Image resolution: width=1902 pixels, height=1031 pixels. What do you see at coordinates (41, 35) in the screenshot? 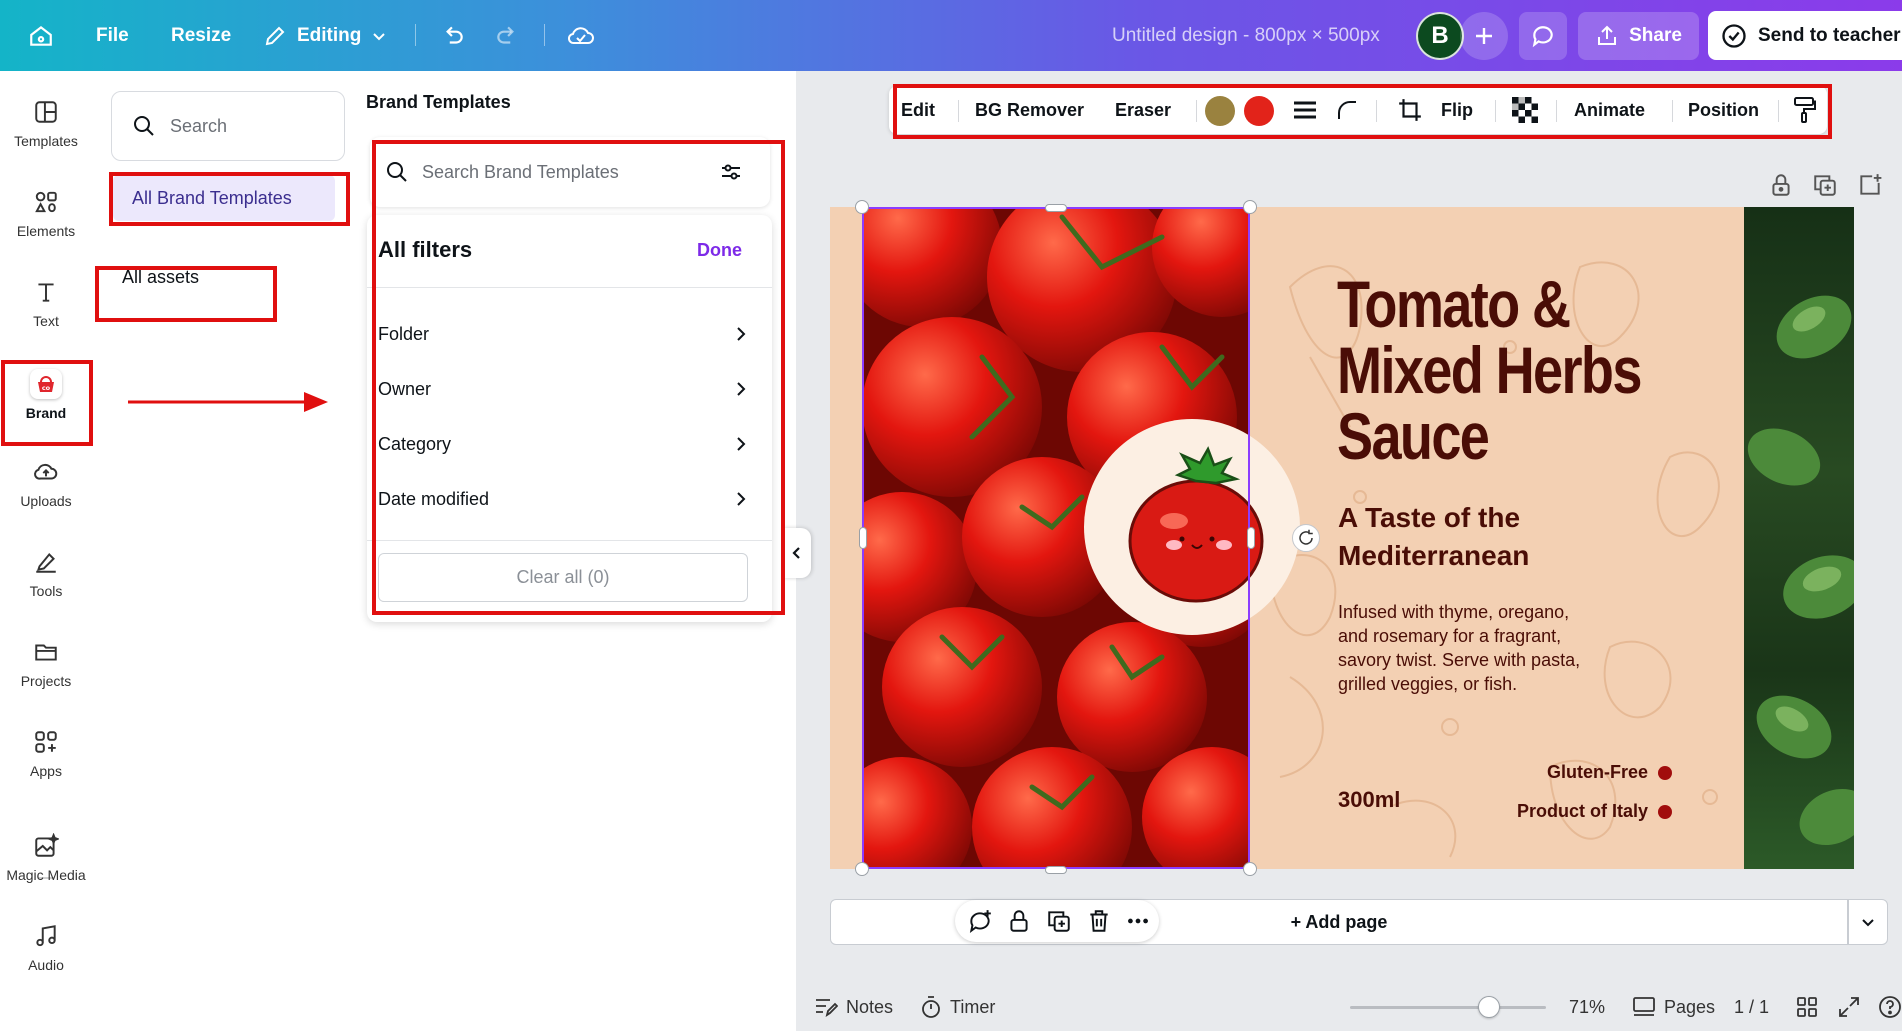
I see `home-button` at bounding box center [41, 35].